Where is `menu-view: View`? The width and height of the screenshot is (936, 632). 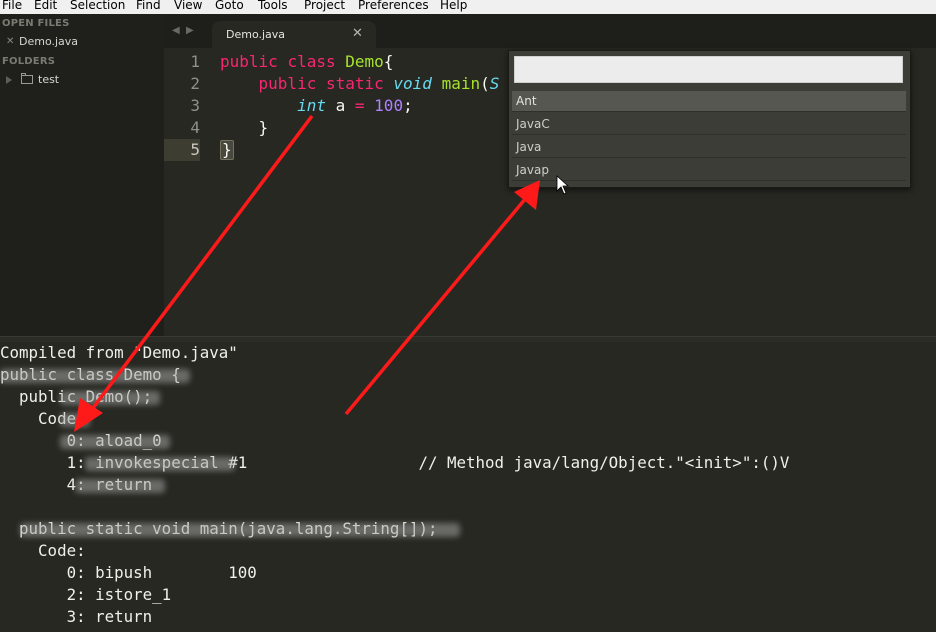
menu-view: View is located at coordinates (188, 6).